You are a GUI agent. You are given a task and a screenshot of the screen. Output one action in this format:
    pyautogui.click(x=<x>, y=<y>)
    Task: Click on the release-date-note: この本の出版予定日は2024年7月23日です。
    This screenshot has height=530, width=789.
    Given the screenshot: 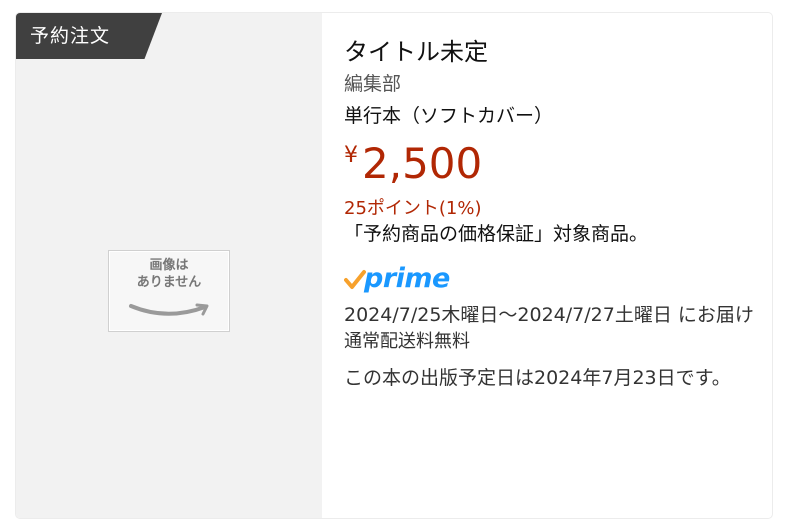 What is the action you would take?
    pyautogui.click(x=537, y=378)
    